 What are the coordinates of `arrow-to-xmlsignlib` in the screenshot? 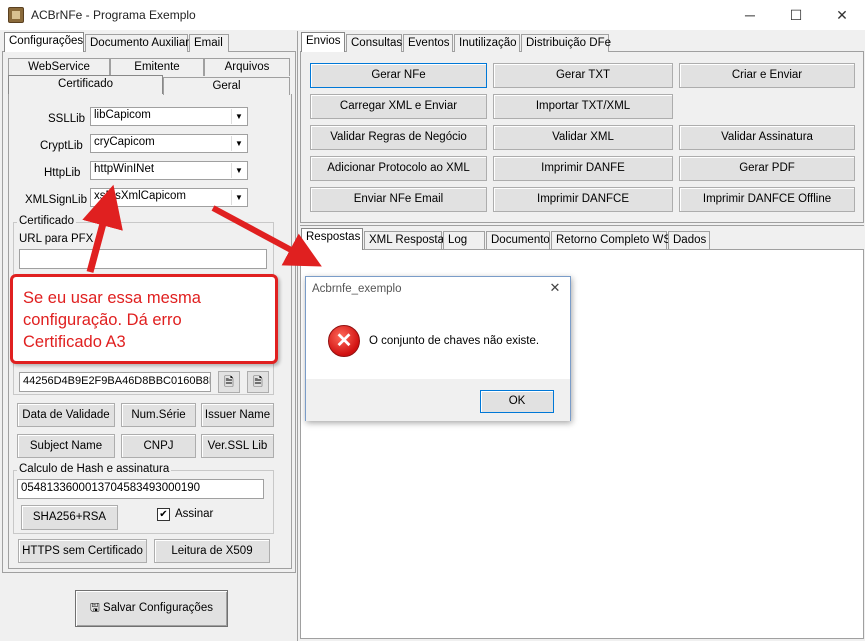 It's located at (102, 228).